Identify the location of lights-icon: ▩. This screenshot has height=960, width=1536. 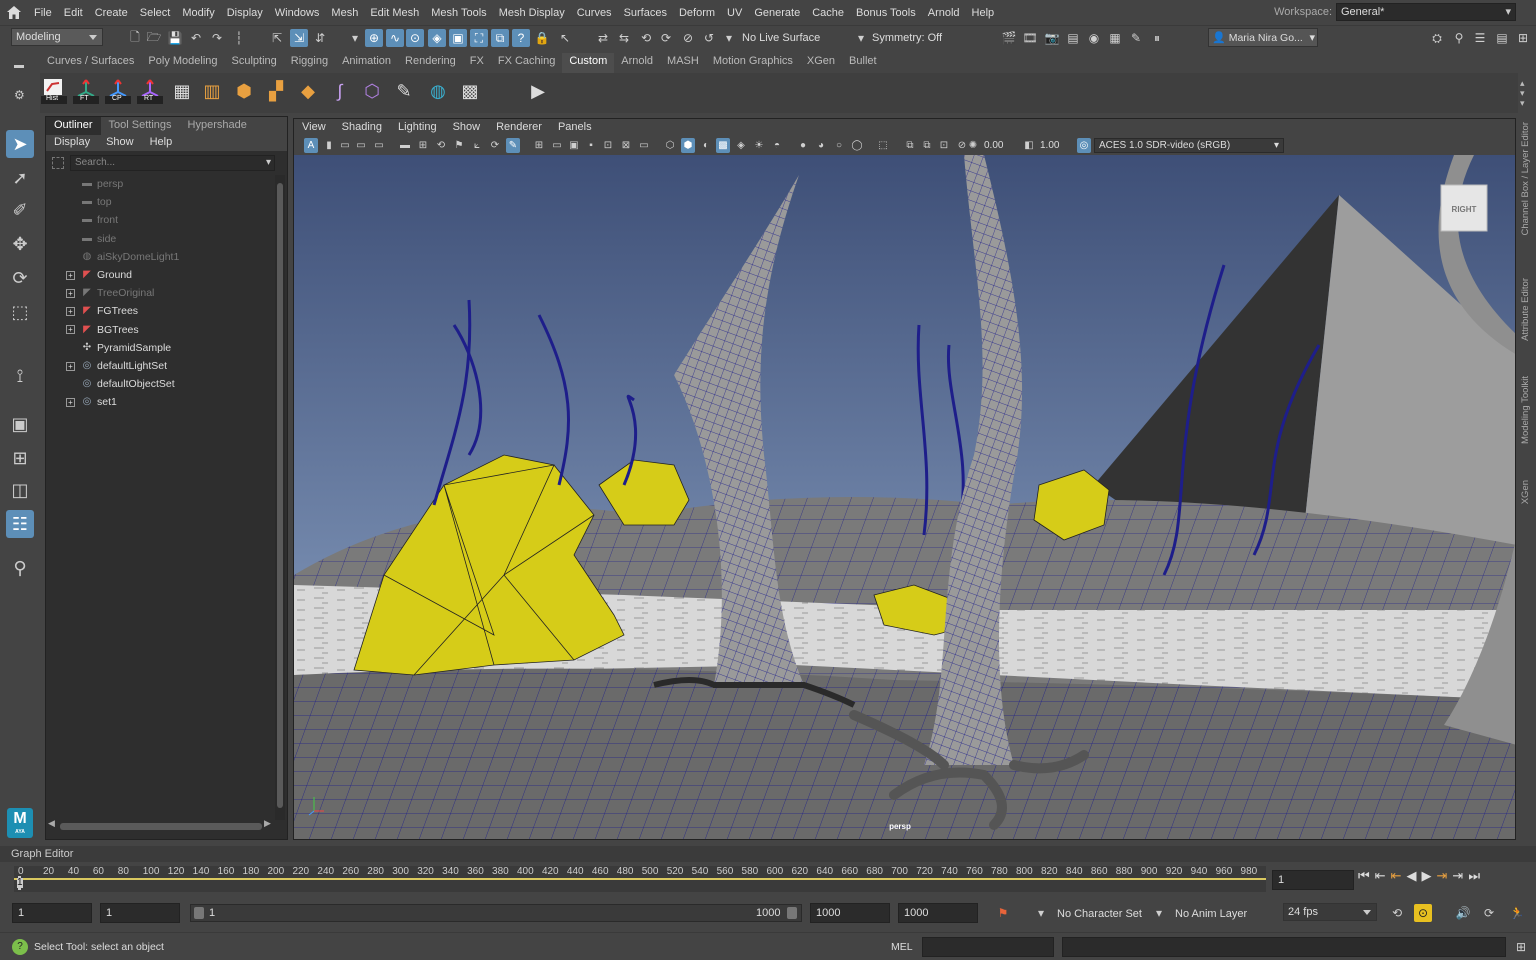
(723, 145).